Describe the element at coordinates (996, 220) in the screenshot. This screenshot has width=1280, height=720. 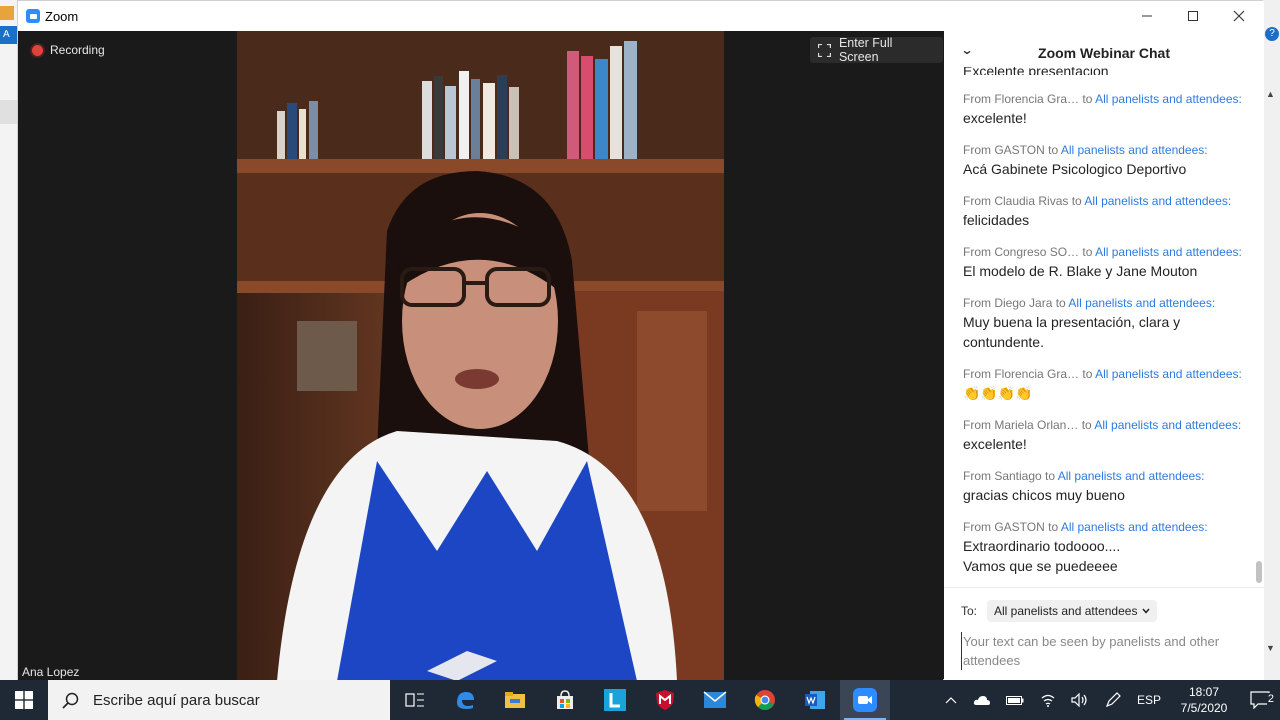
I see `message-text: felicidades` at that location.